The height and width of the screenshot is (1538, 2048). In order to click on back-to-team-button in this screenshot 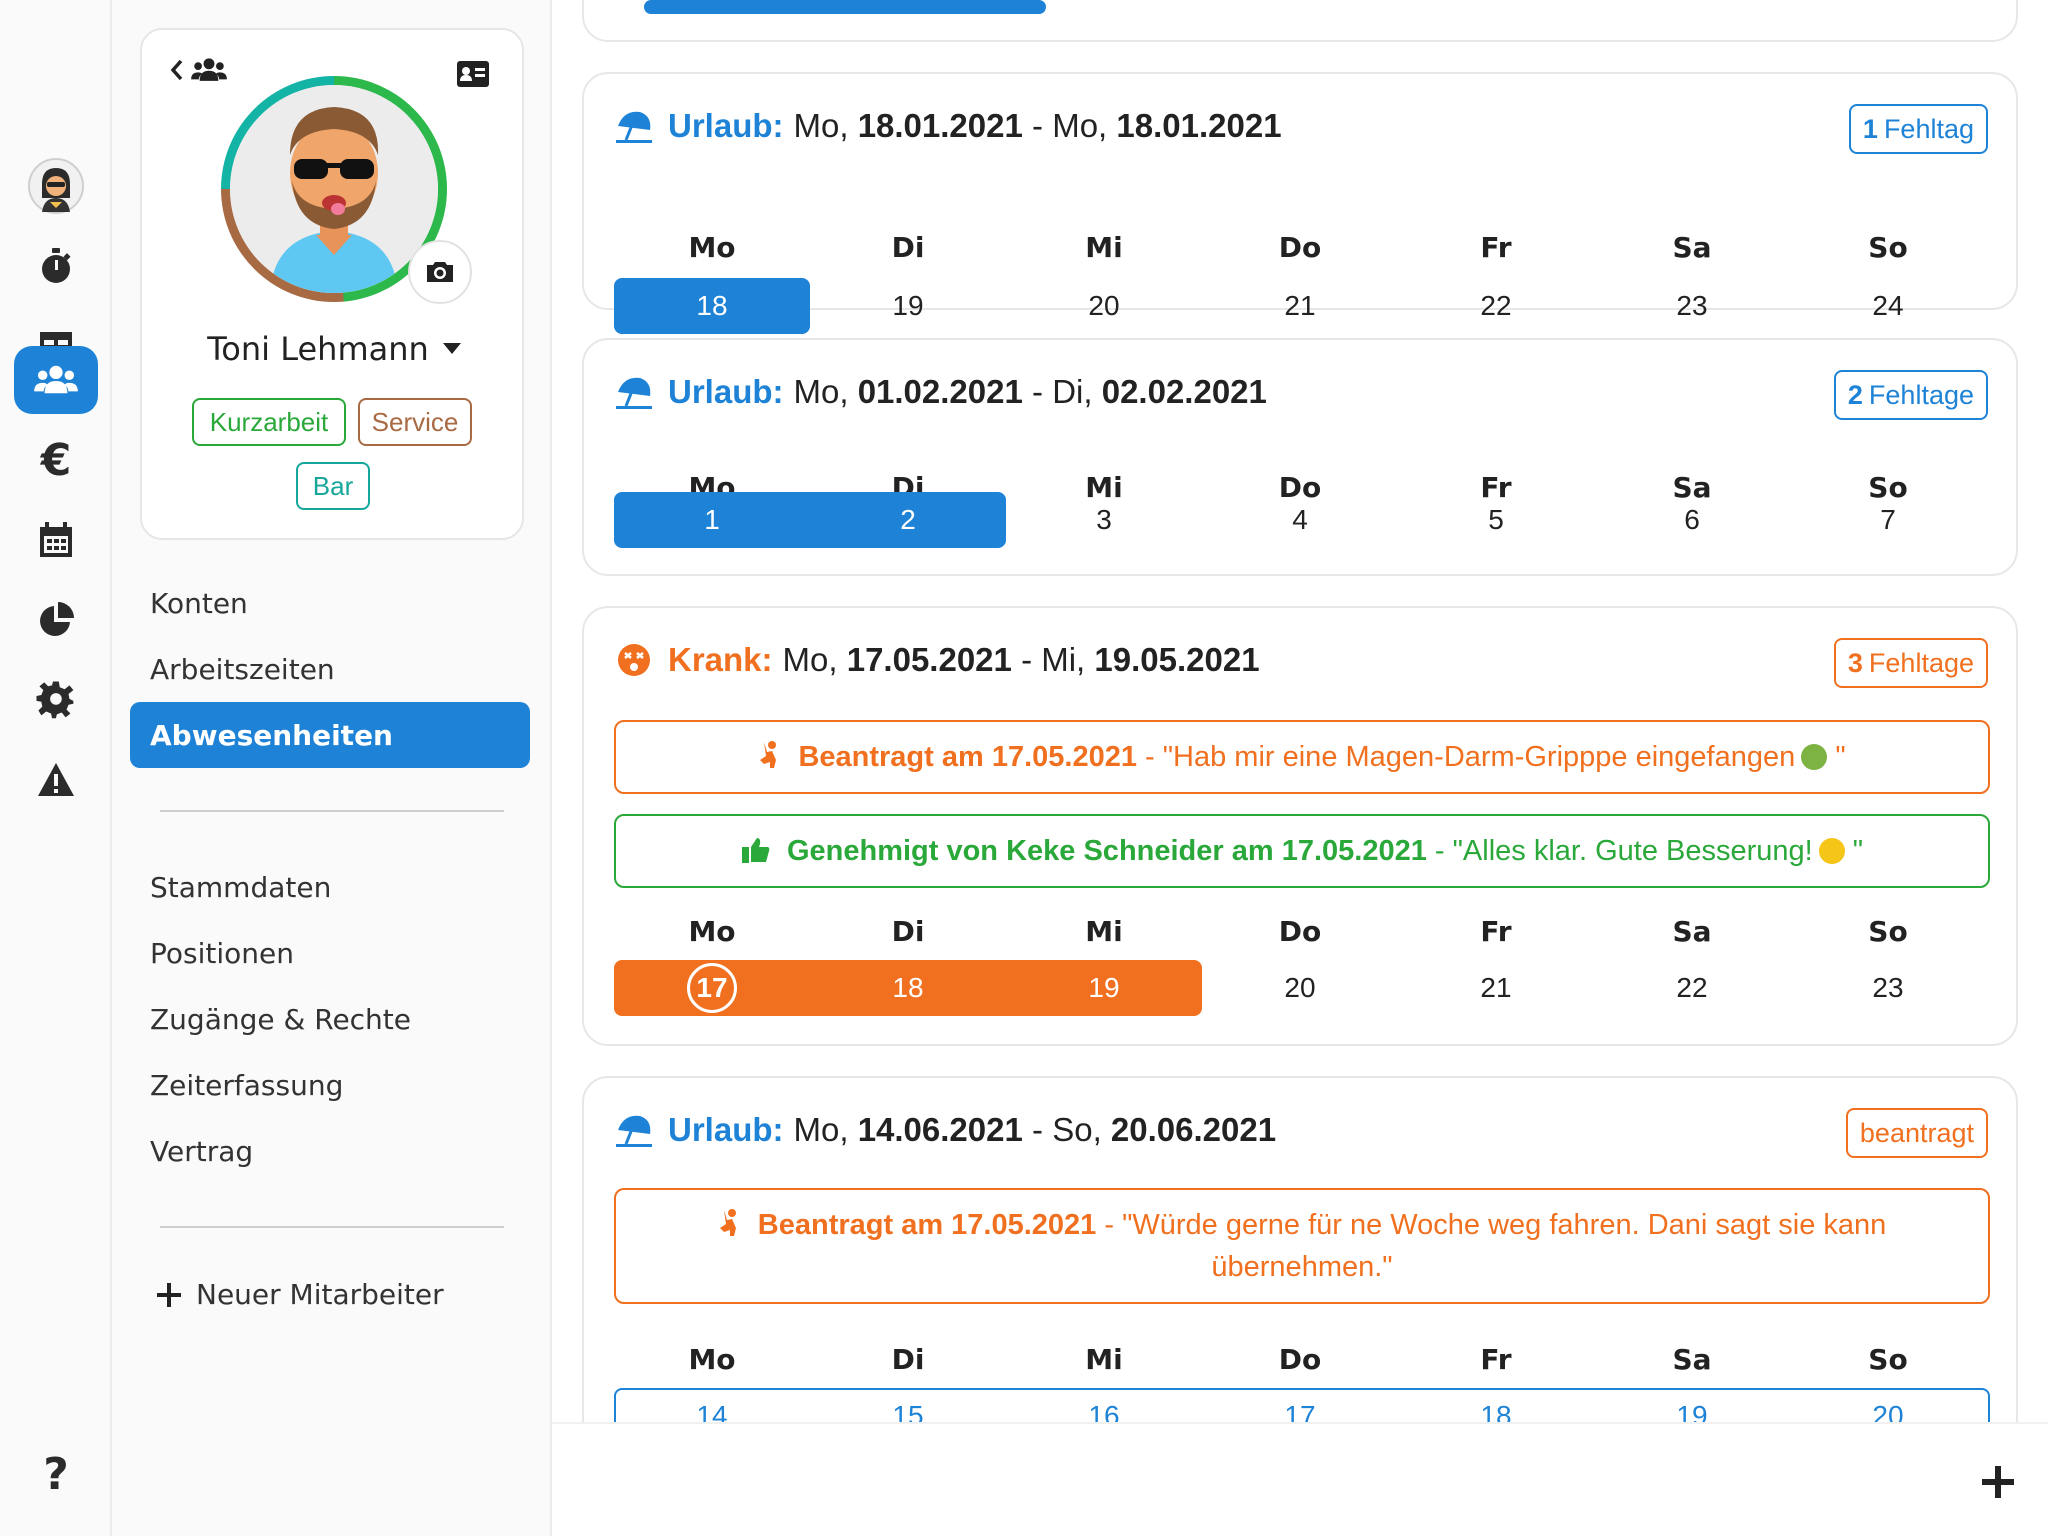, I will do `click(199, 70)`.